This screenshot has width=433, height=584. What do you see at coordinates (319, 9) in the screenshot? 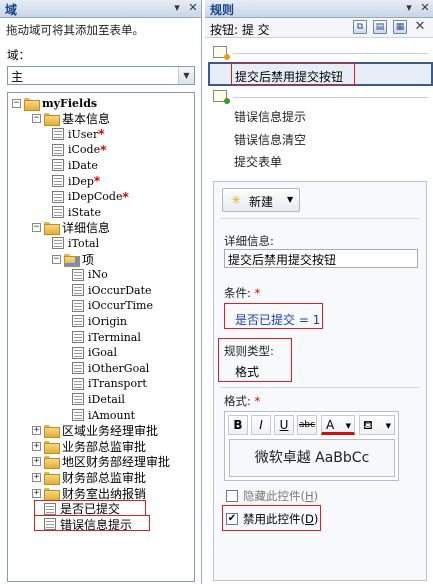
I see `rules-pane-header: 规则 ▾ ✕` at bounding box center [319, 9].